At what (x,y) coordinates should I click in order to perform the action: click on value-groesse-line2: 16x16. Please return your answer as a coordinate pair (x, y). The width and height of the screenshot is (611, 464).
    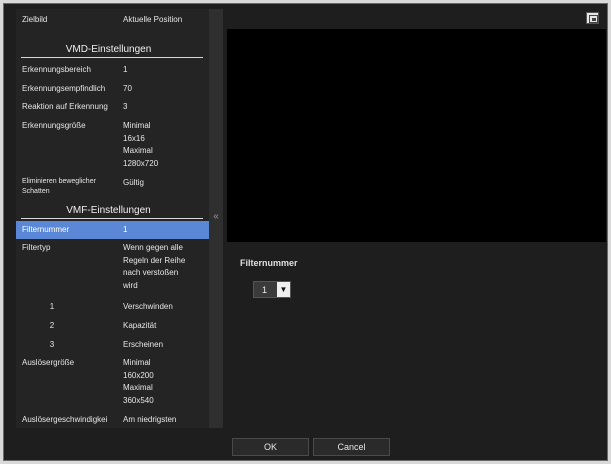
    Looking at the image, I should click on (134, 138).